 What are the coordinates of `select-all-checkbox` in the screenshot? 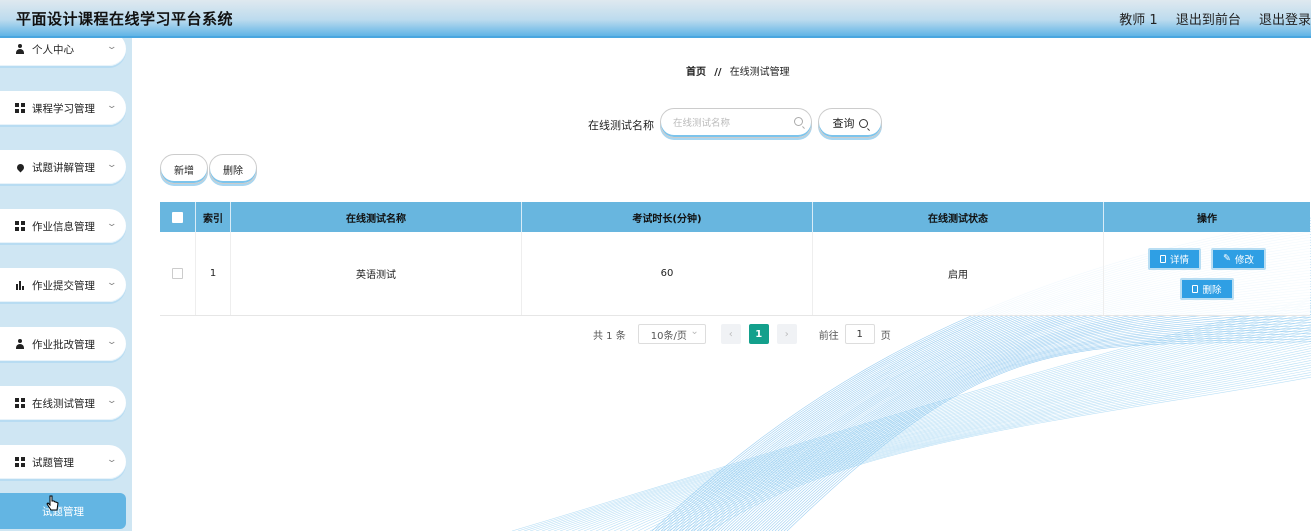 It's located at (177, 217).